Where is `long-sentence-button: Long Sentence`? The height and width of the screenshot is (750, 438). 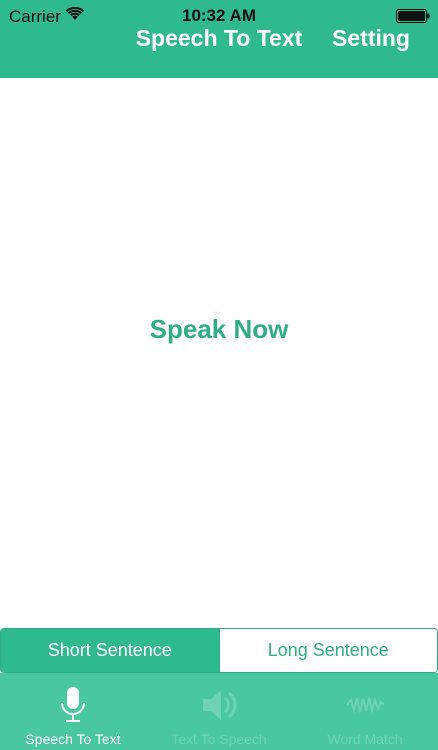
long-sentence-button: Long Sentence is located at coordinates (327, 650).